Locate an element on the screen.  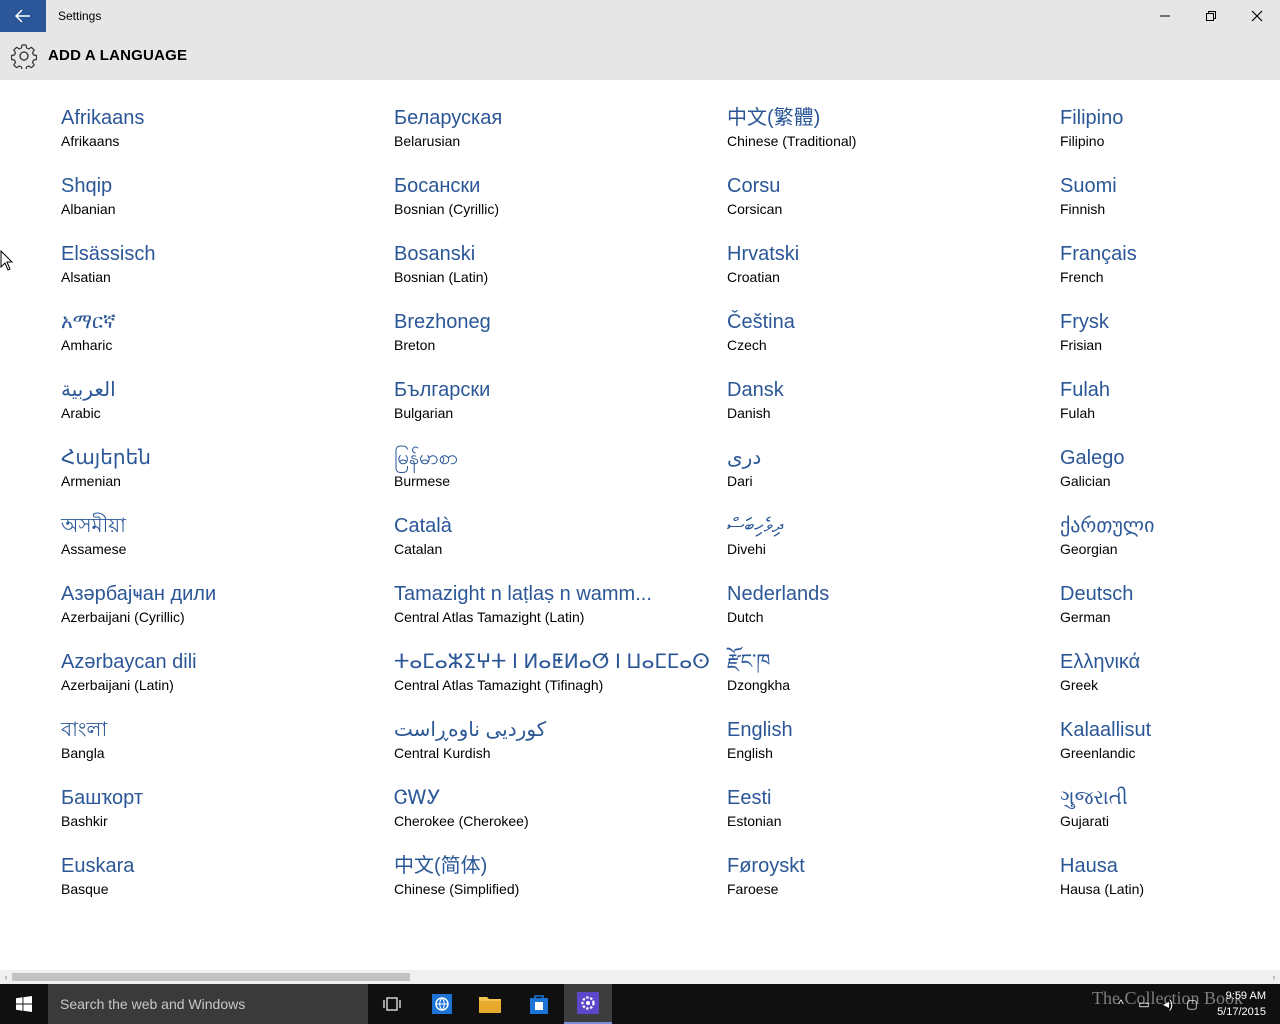
start-button is located at coordinates (24, 1004).